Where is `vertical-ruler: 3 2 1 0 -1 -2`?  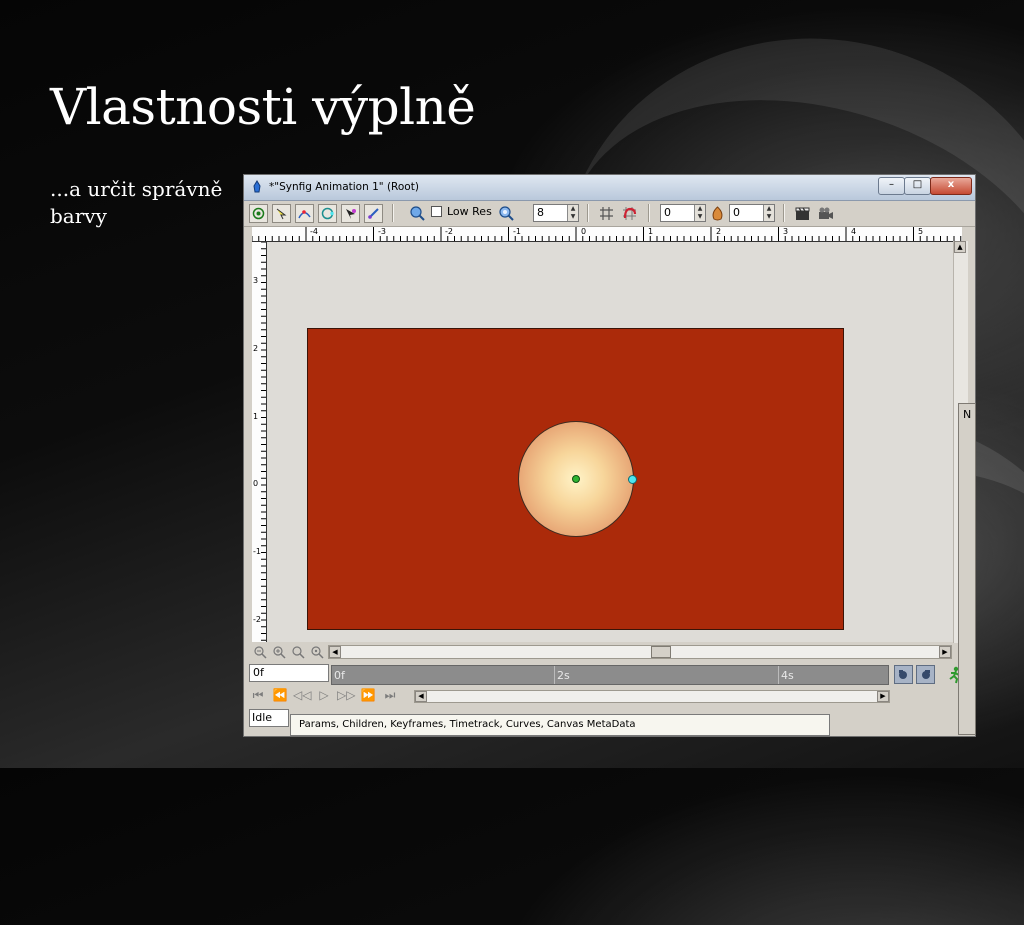
vertical-ruler: 3 2 1 0 -1 -2 is located at coordinates (259, 442).